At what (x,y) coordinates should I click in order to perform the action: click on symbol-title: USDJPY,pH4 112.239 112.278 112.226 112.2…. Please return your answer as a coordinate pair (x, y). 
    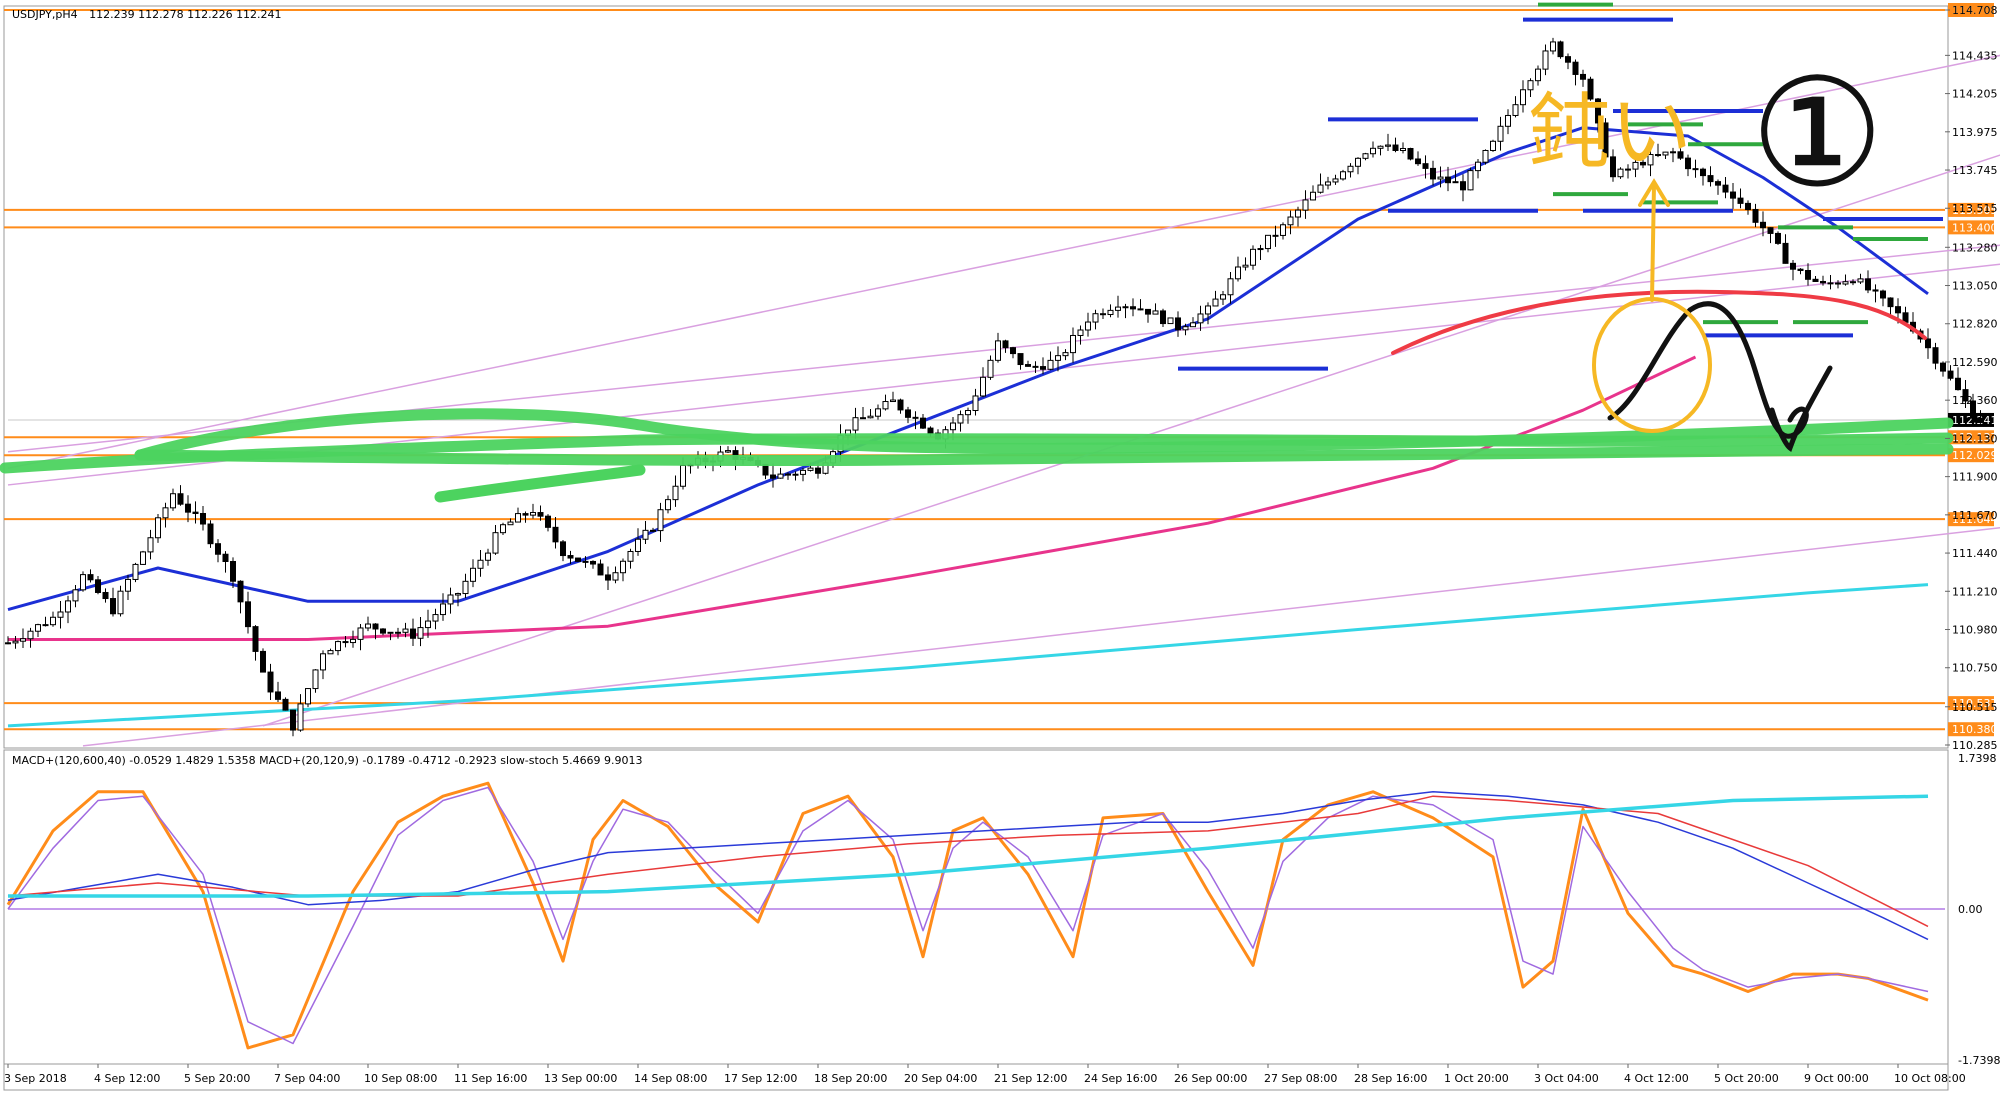
    Looking at the image, I should click on (147, 14).